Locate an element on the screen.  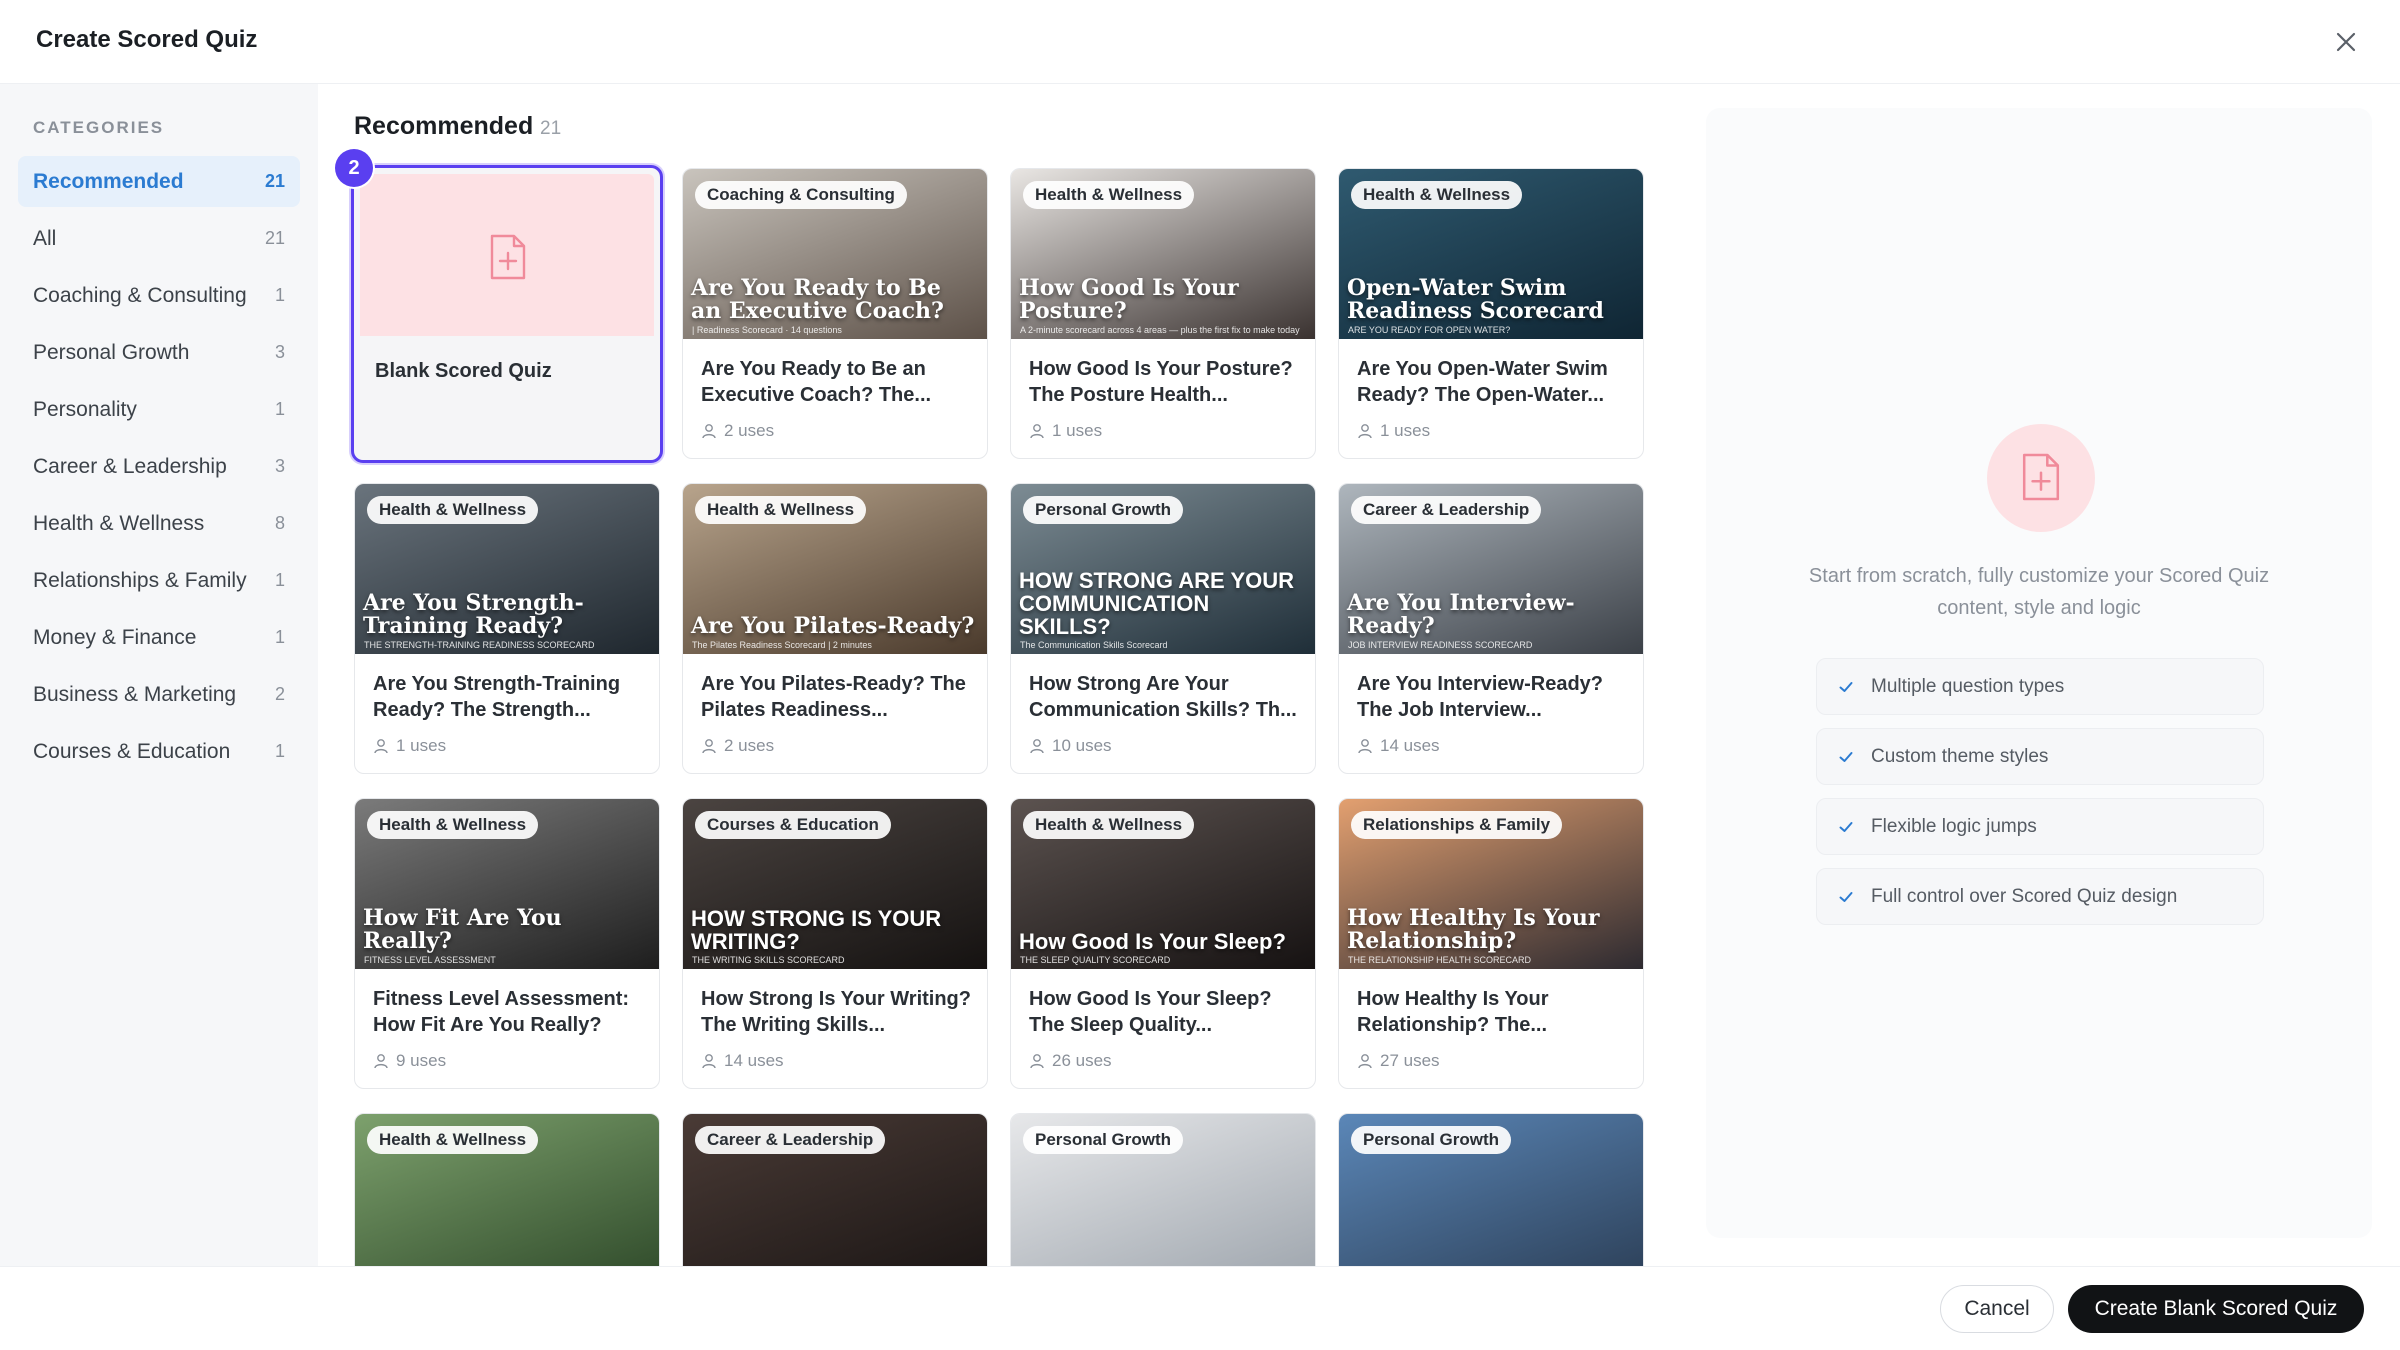
feature-label: Flexible logic jumps is located at coordinates (1954, 826).